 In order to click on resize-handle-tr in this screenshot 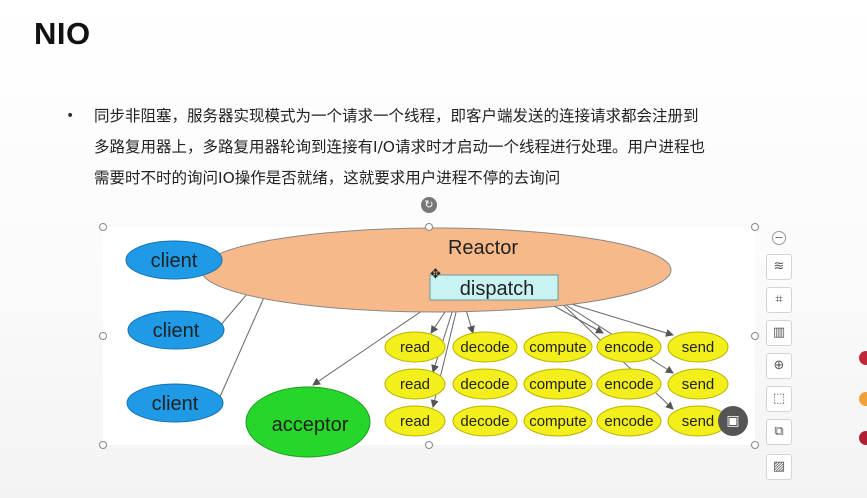, I will do `click(755, 227)`.